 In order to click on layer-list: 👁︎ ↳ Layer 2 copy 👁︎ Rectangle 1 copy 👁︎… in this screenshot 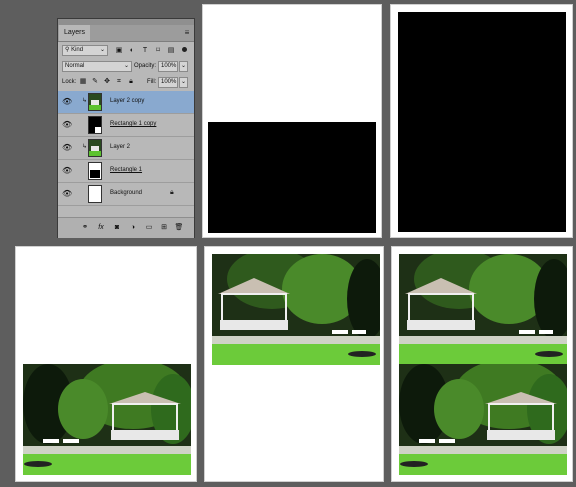, I will do `click(126, 148)`.